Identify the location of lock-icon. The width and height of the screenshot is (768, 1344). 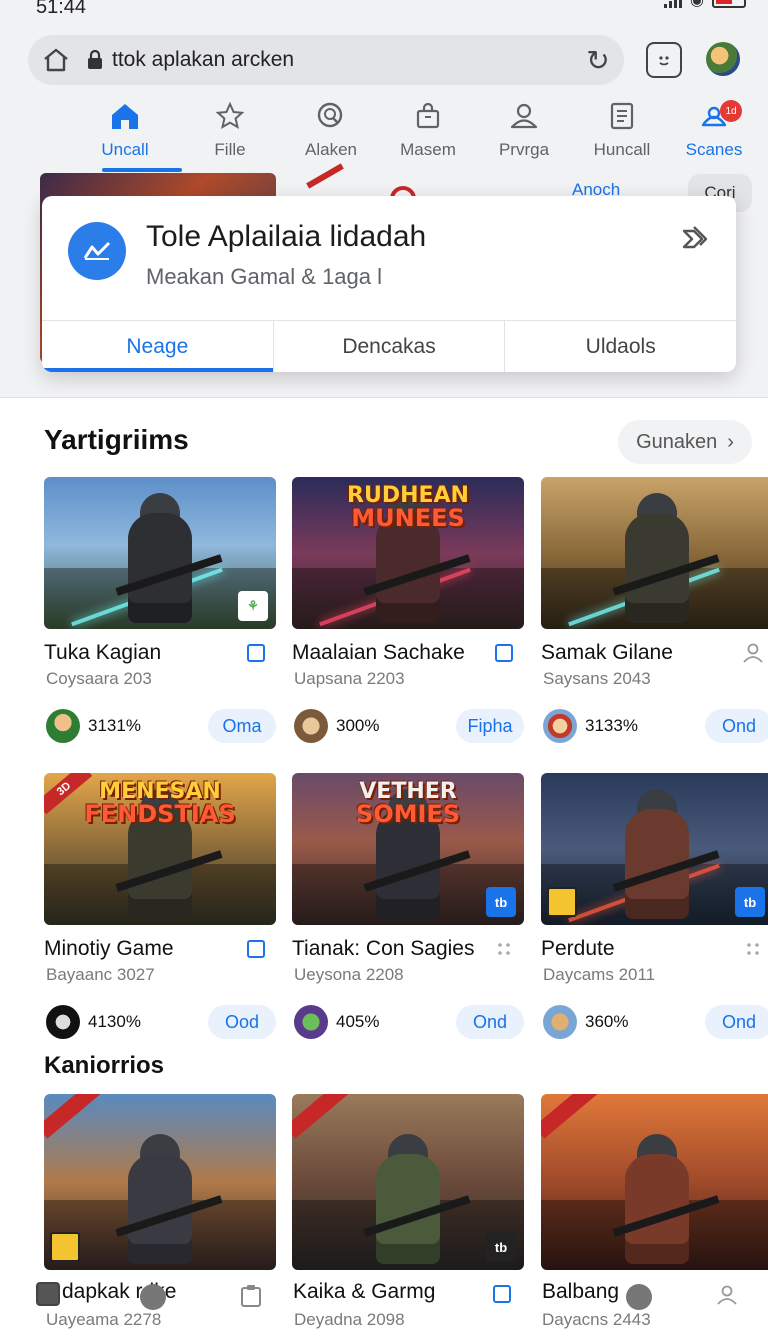
(95, 60).